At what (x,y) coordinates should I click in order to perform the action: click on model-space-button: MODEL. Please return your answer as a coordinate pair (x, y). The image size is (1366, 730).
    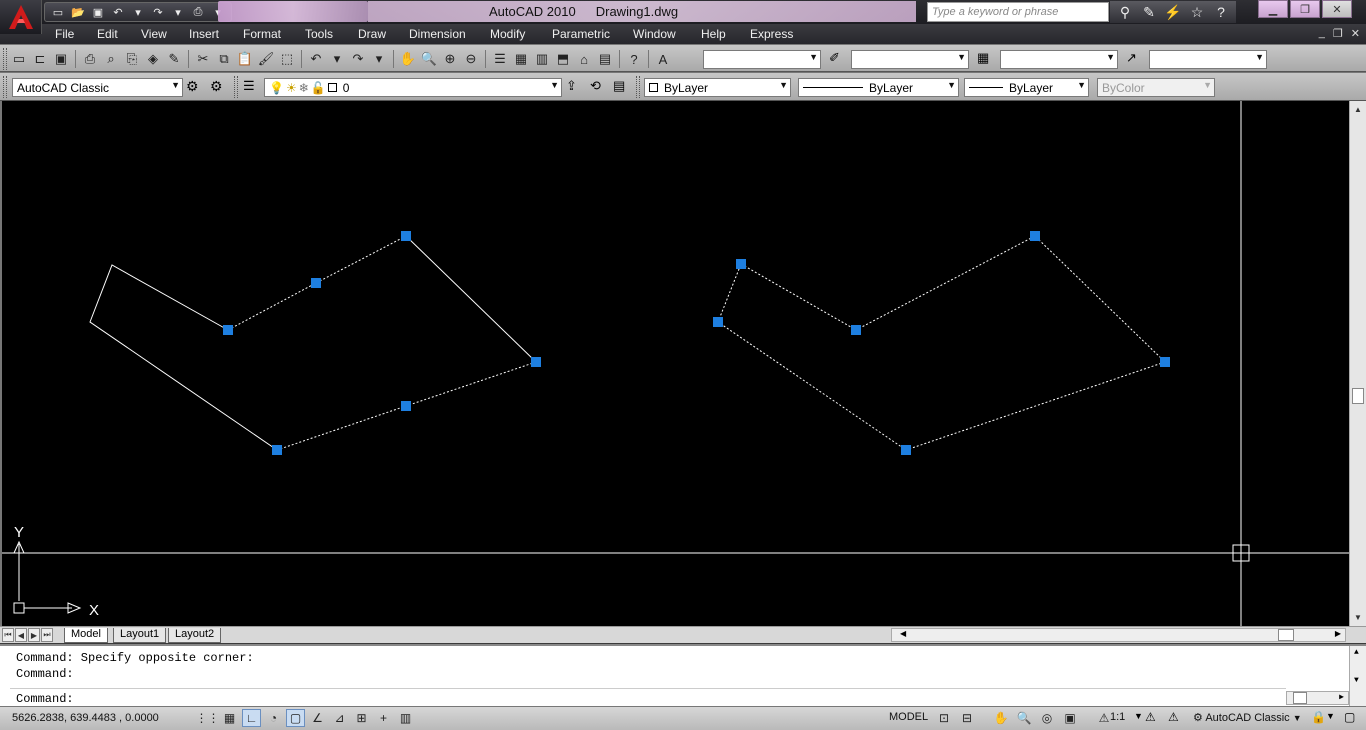
    Looking at the image, I should click on (908, 717).